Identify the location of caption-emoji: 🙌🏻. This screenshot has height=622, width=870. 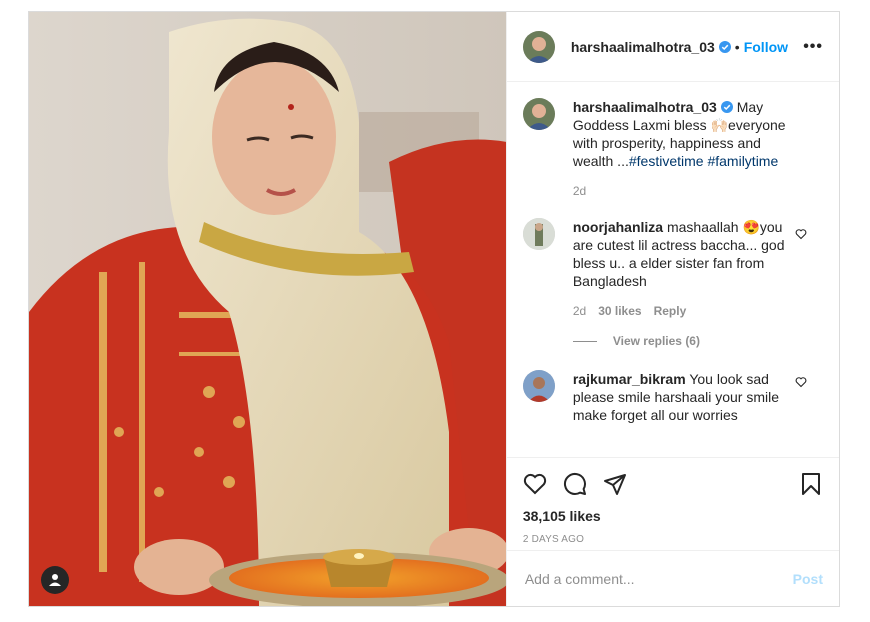
(719, 125).